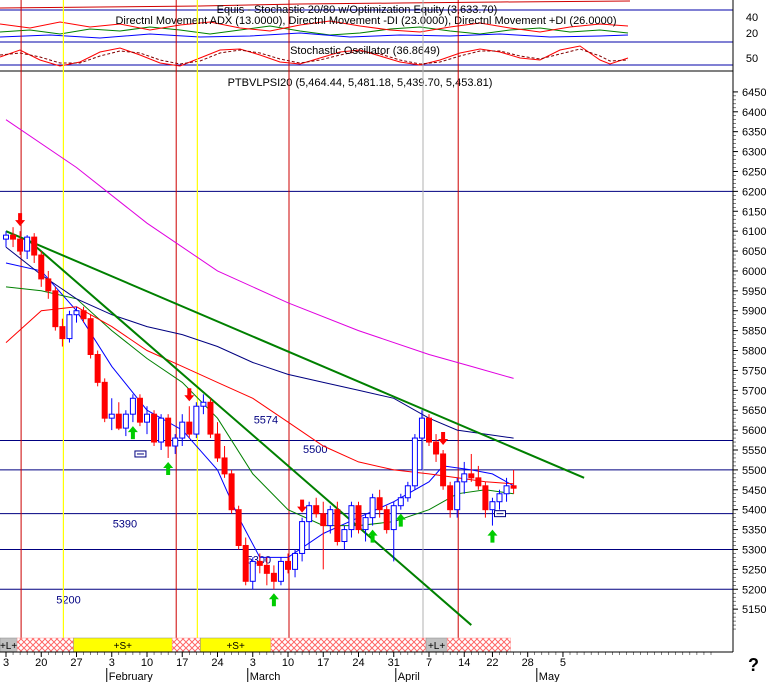 The height and width of the screenshot is (682, 781). I want to click on position-bar-label: +L+, so click(436, 646).